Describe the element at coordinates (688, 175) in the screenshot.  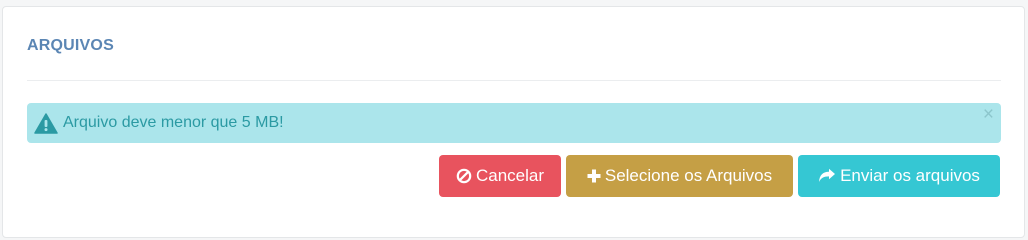
I see `select-files-button-label: Selecione os Arquivos` at that location.